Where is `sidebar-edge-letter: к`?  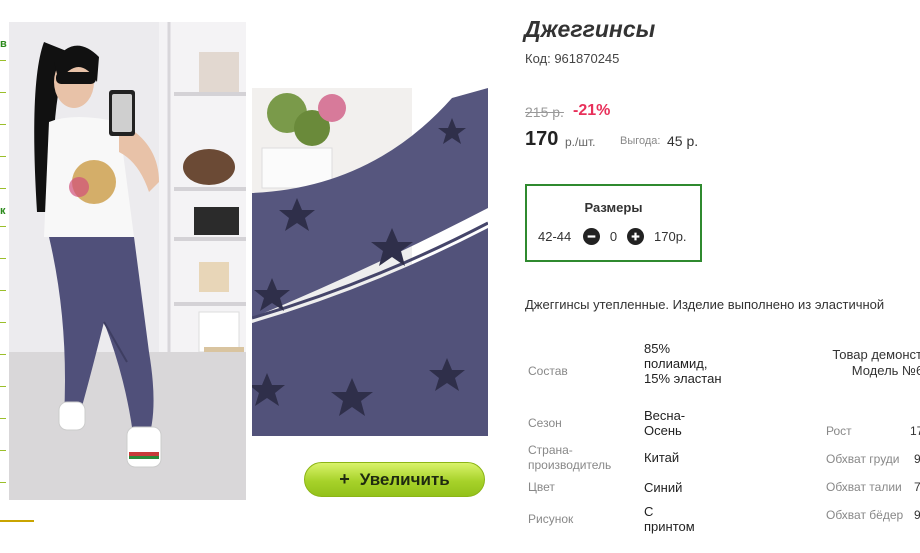
sidebar-edge-letter: к is located at coordinates (3, 211).